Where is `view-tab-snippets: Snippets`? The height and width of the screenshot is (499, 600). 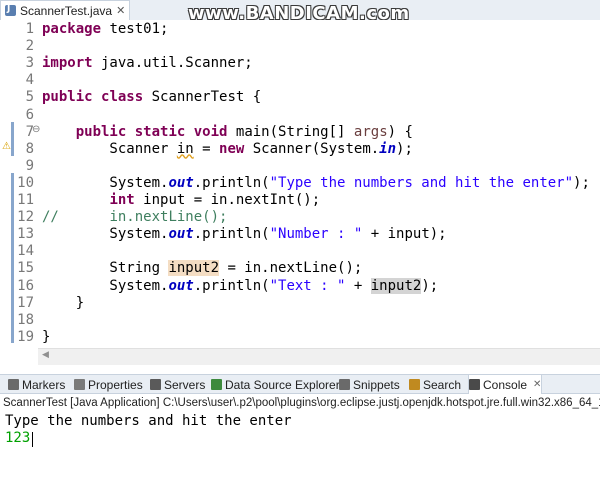 view-tab-snippets: Snippets is located at coordinates (369, 384).